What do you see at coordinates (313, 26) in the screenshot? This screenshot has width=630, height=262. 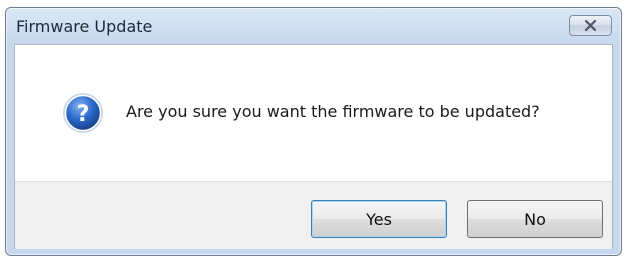 I see `title-bar: Firmware Update` at bounding box center [313, 26].